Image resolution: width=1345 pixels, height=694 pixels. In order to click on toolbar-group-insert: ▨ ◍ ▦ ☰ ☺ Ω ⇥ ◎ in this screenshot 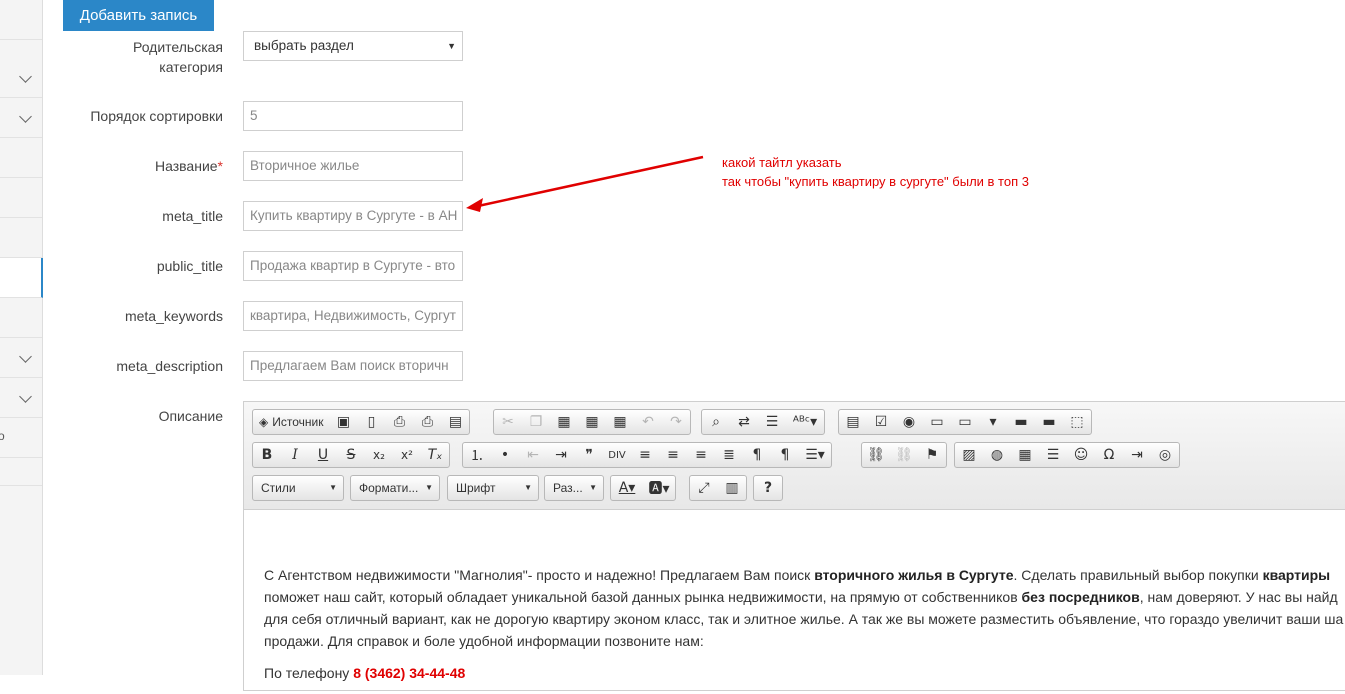, I will do `click(1067, 455)`.